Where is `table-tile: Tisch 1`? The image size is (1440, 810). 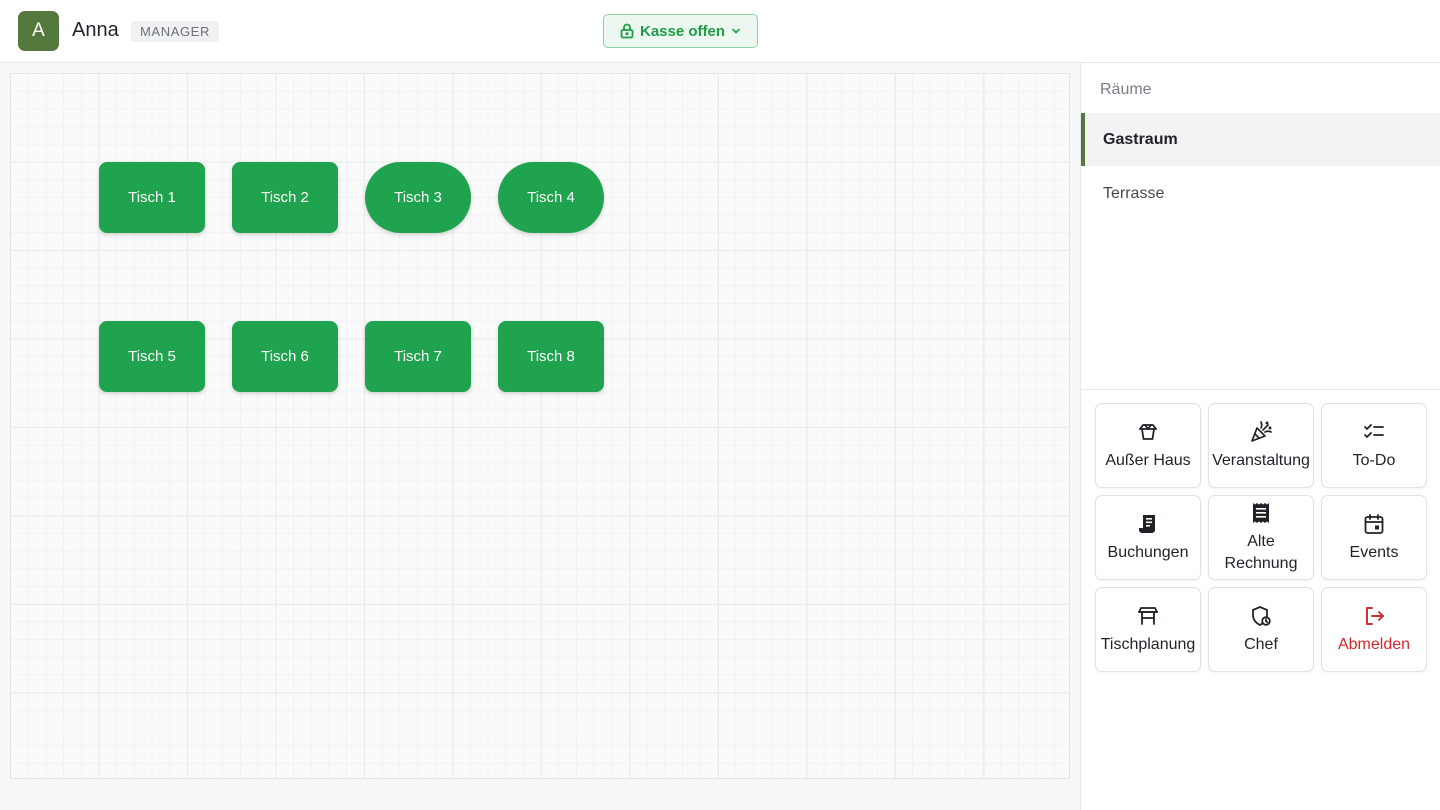 table-tile: Tisch 1 is located at coordinates (152, 197).